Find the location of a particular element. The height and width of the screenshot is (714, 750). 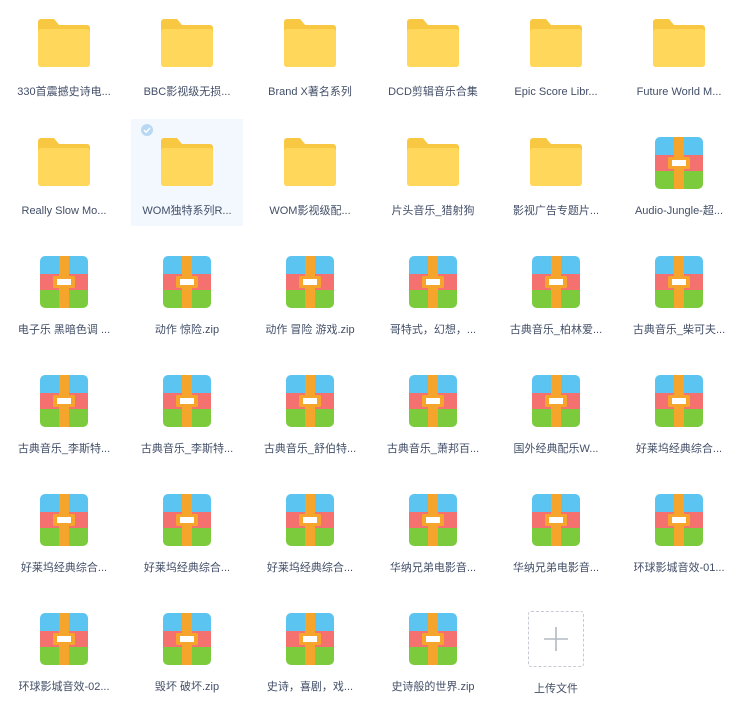

zip-file-item: 动作 冒险 游戏.zip is located at coordinates (310, 291).